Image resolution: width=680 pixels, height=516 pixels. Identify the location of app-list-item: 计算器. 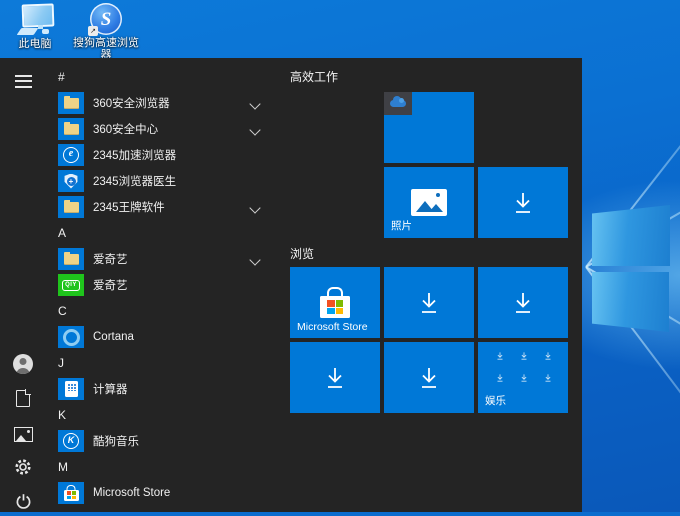
(160, 389).